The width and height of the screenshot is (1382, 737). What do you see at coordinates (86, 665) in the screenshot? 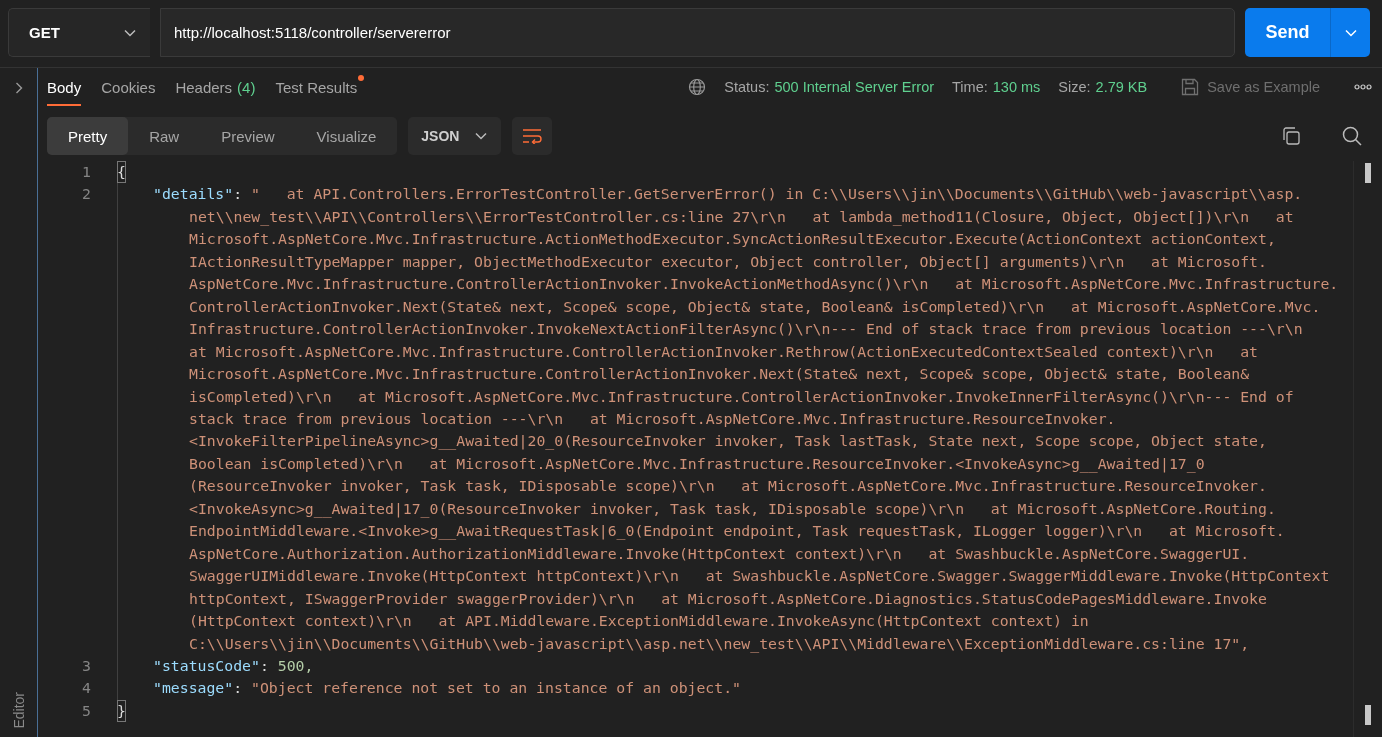
I see `line-number: 3` at bounding box center [86, 665].